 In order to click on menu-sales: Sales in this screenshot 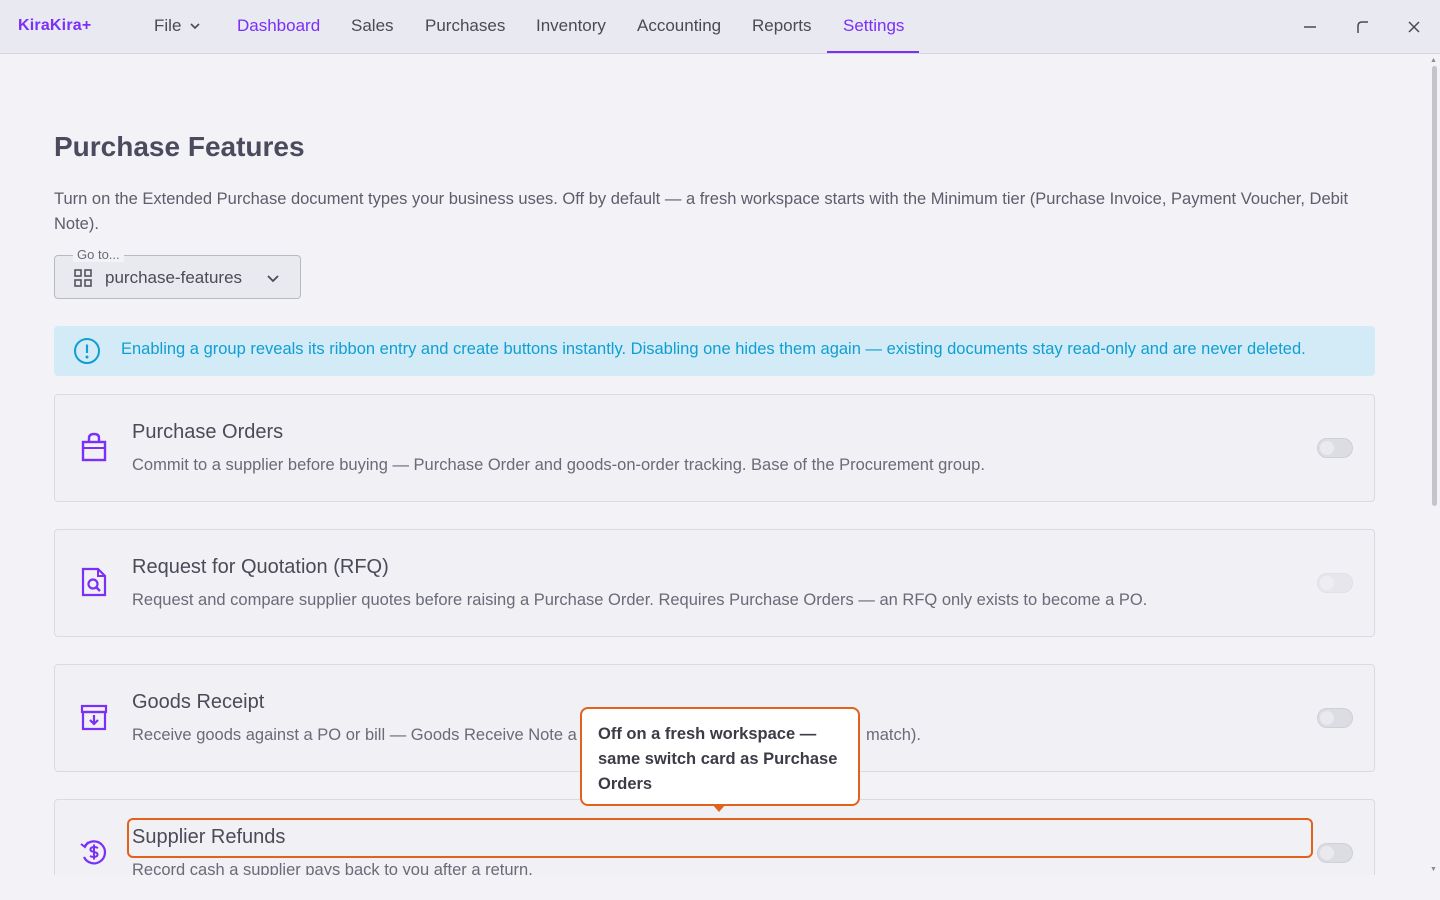, I will do `click(372, 26)`.